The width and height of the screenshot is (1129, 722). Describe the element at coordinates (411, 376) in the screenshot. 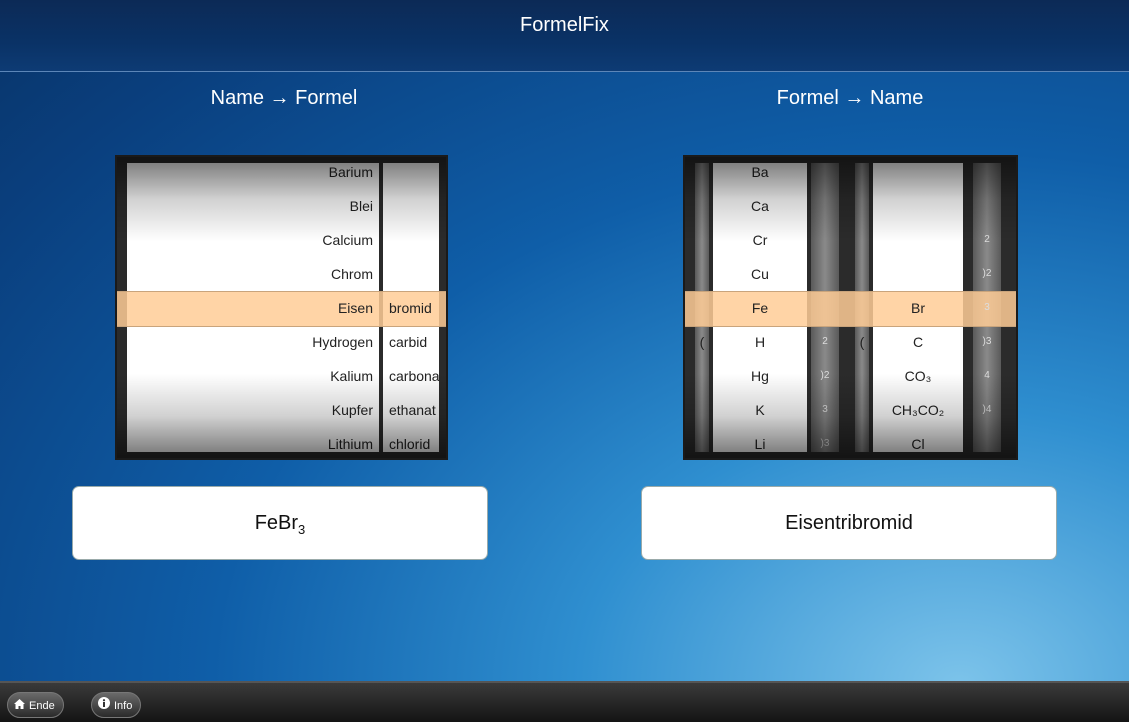

I see `wheel-item: carbonat` at that location.